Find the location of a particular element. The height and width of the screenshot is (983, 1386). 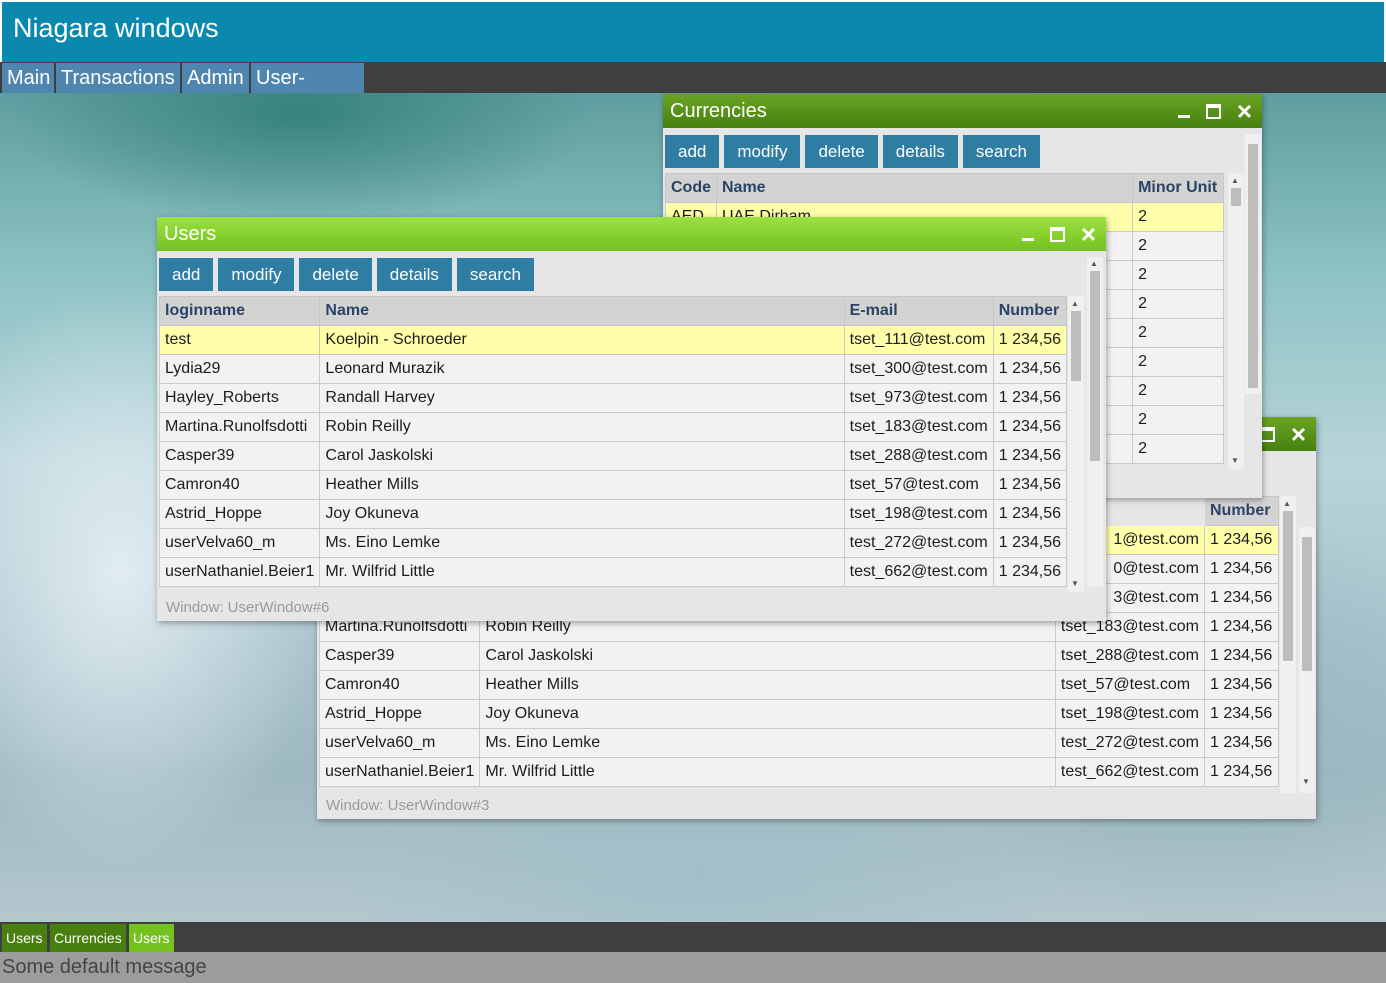

currencies-outer-scrollbar is located at coordinates (1253, 264).